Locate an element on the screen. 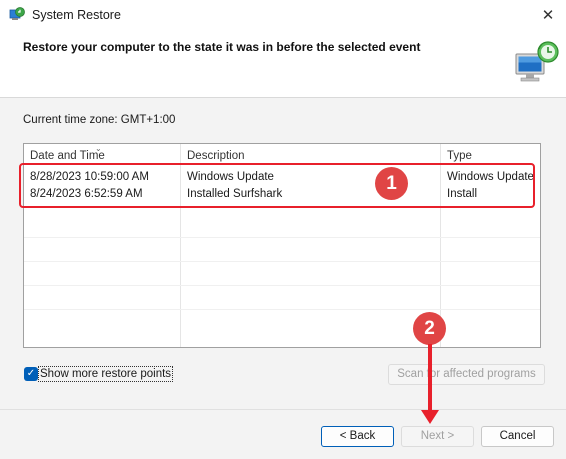 Image resolution: width=566 pixels, height=459 pixels. checkmark-icon: ✓ is located at coordinates (31, 374).